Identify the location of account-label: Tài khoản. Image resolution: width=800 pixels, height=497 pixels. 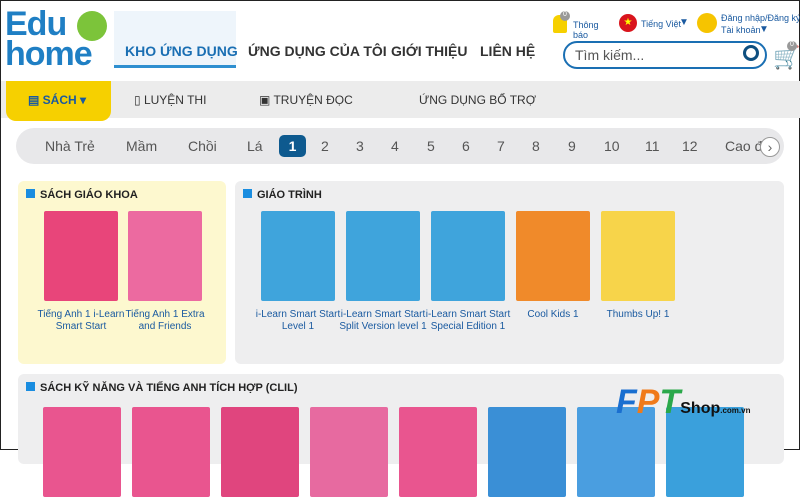
(741, 30).